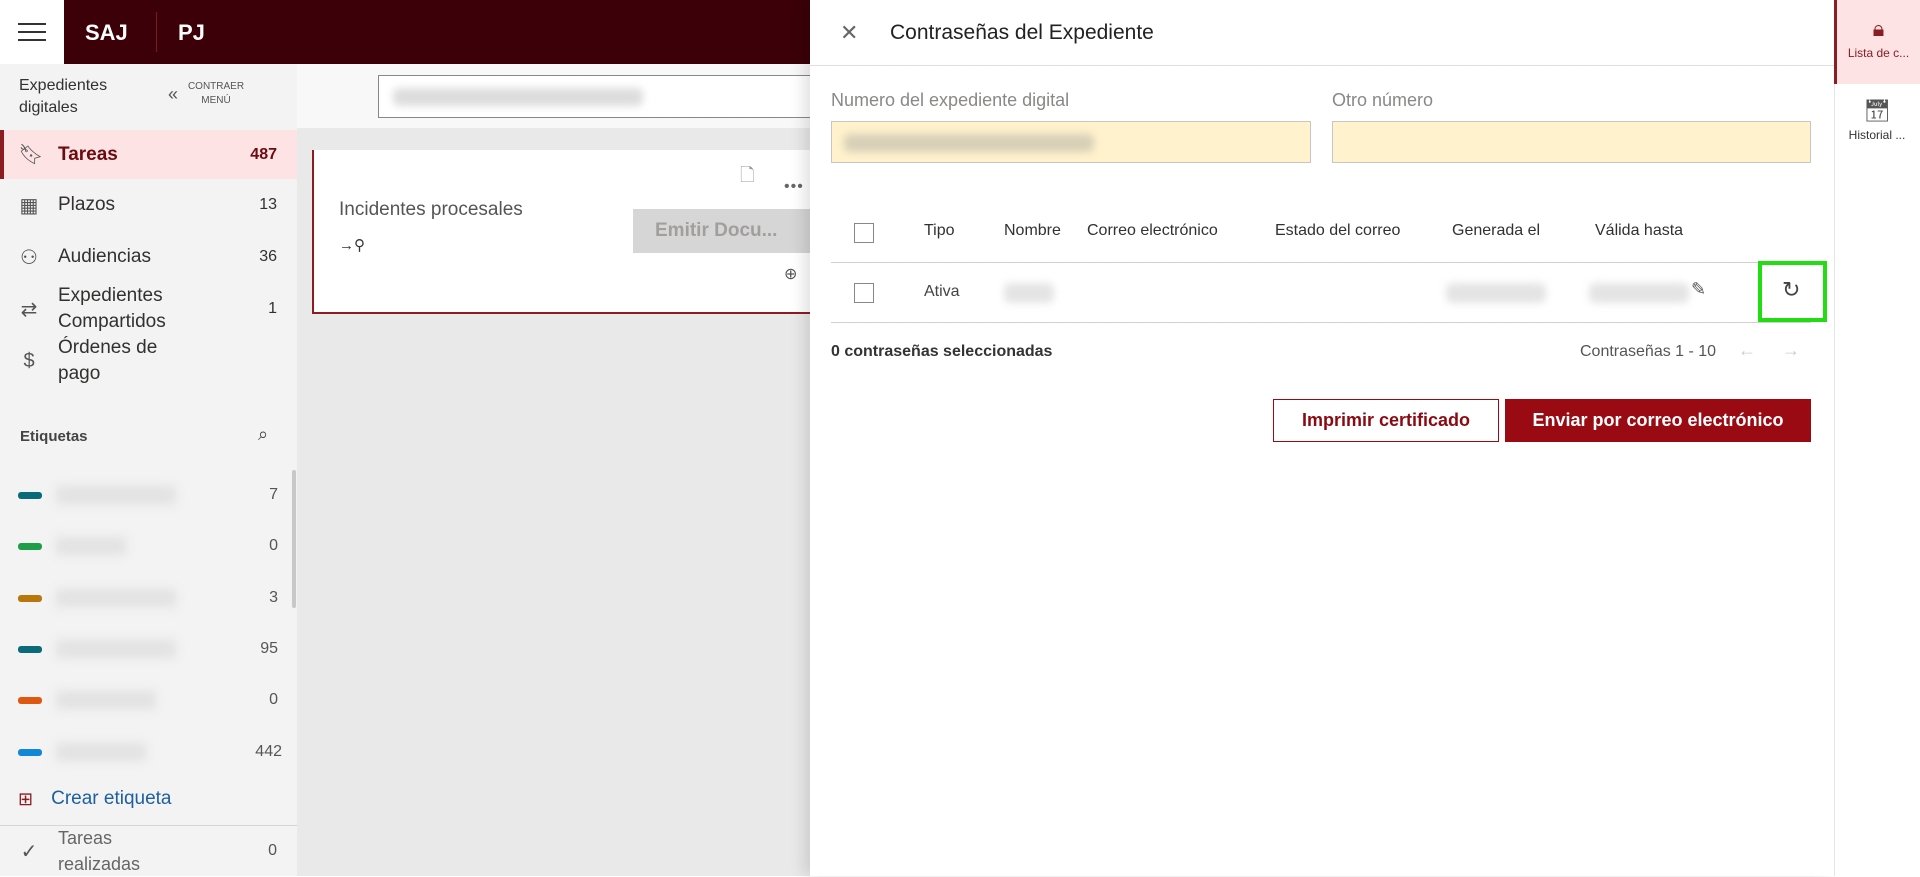 Image resolution: width=1920 pixels, height=877 pixels. What do you see at coordinates (63, 96) in the screenshot?
I see `sidebar-title: Expedientes digitales` at bounding box center [63, 96].